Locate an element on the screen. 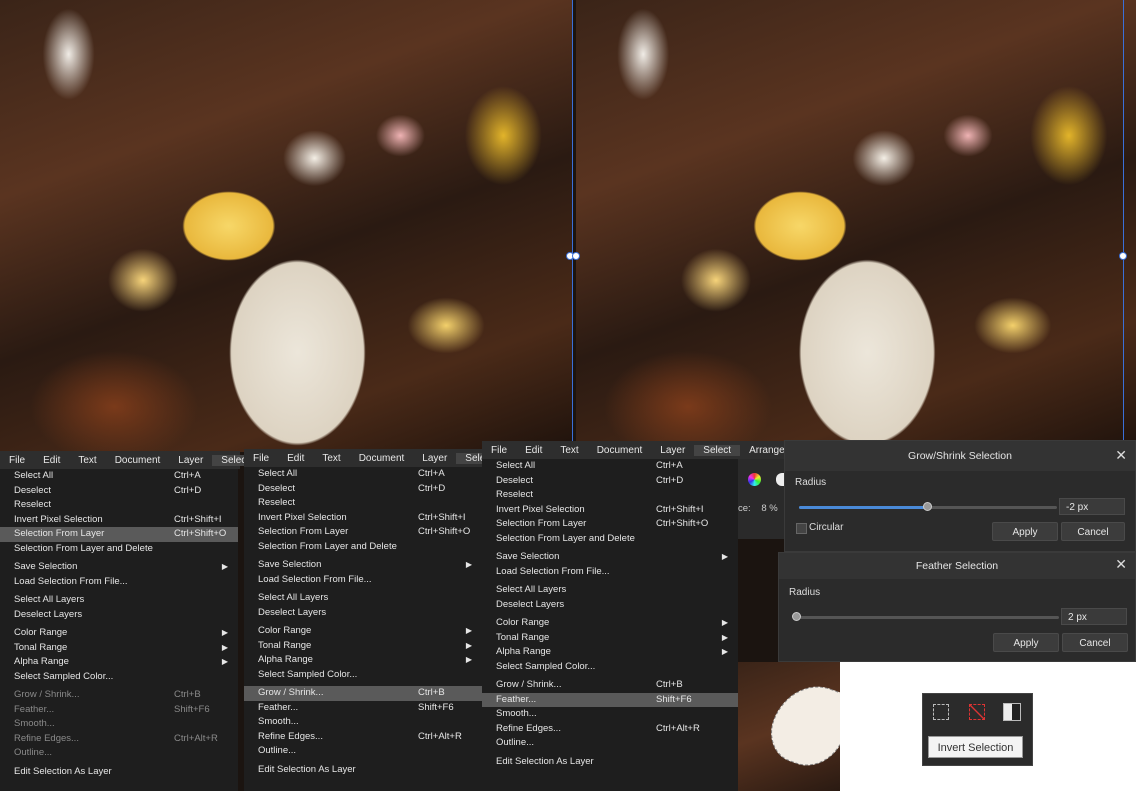  menu-item-shortcut: Ctrl+Shift+O is located at coordinates (444, 531).